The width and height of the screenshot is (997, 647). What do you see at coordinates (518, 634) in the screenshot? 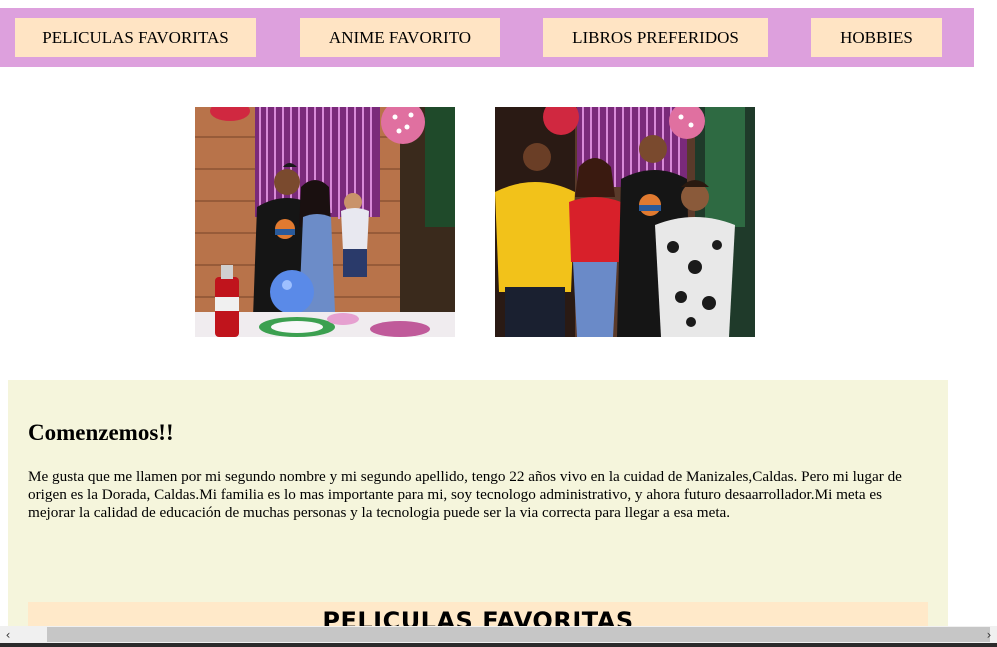
I see `scrollbar-thumb` at bounding box center [518, 634].